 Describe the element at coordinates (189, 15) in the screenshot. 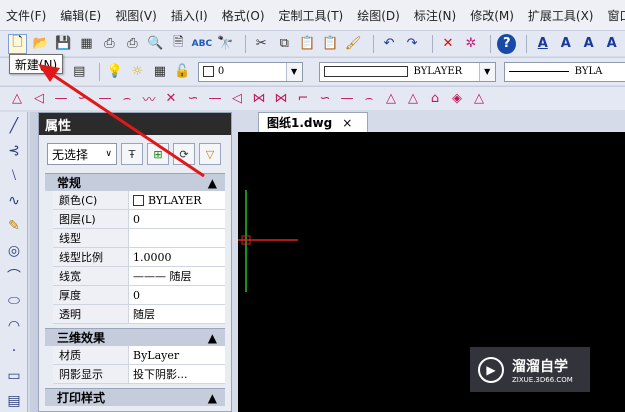

I see `menu-insert: 插入(I)` at that location.